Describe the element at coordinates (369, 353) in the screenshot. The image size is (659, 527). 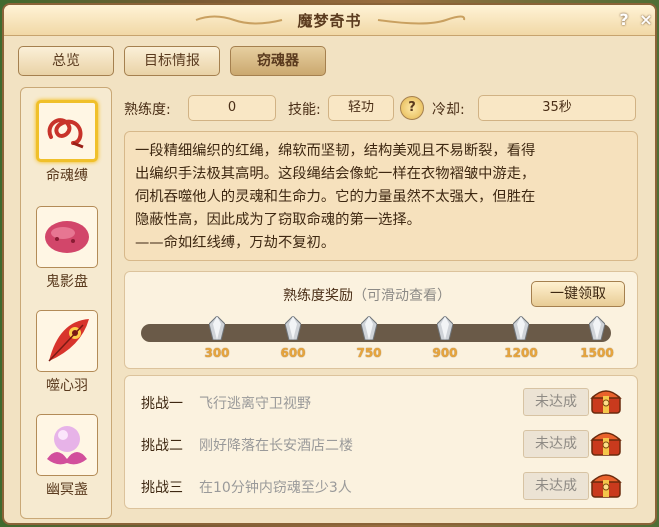
I see `milestone-label: 750` at that location.